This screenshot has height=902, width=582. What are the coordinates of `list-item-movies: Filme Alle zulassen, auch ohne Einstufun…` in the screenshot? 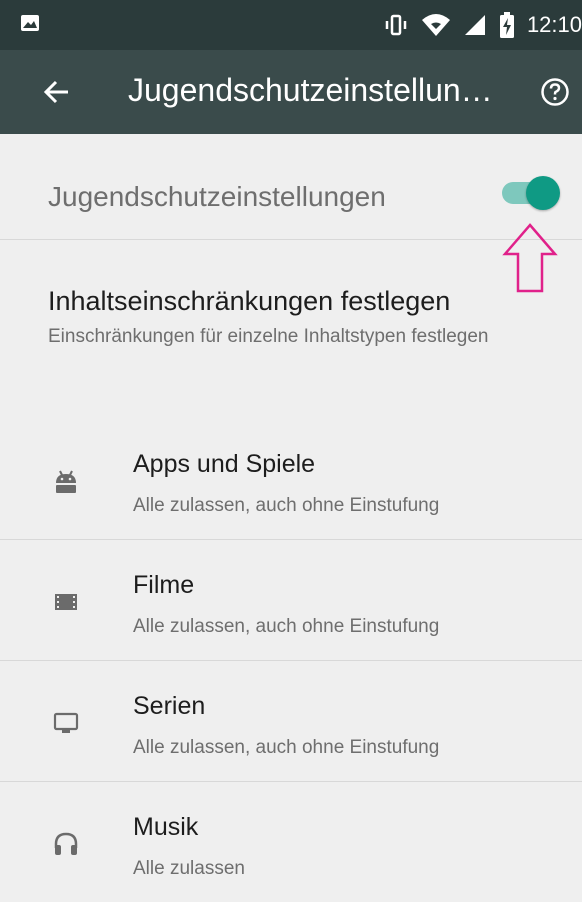 It's located at (291, 600).